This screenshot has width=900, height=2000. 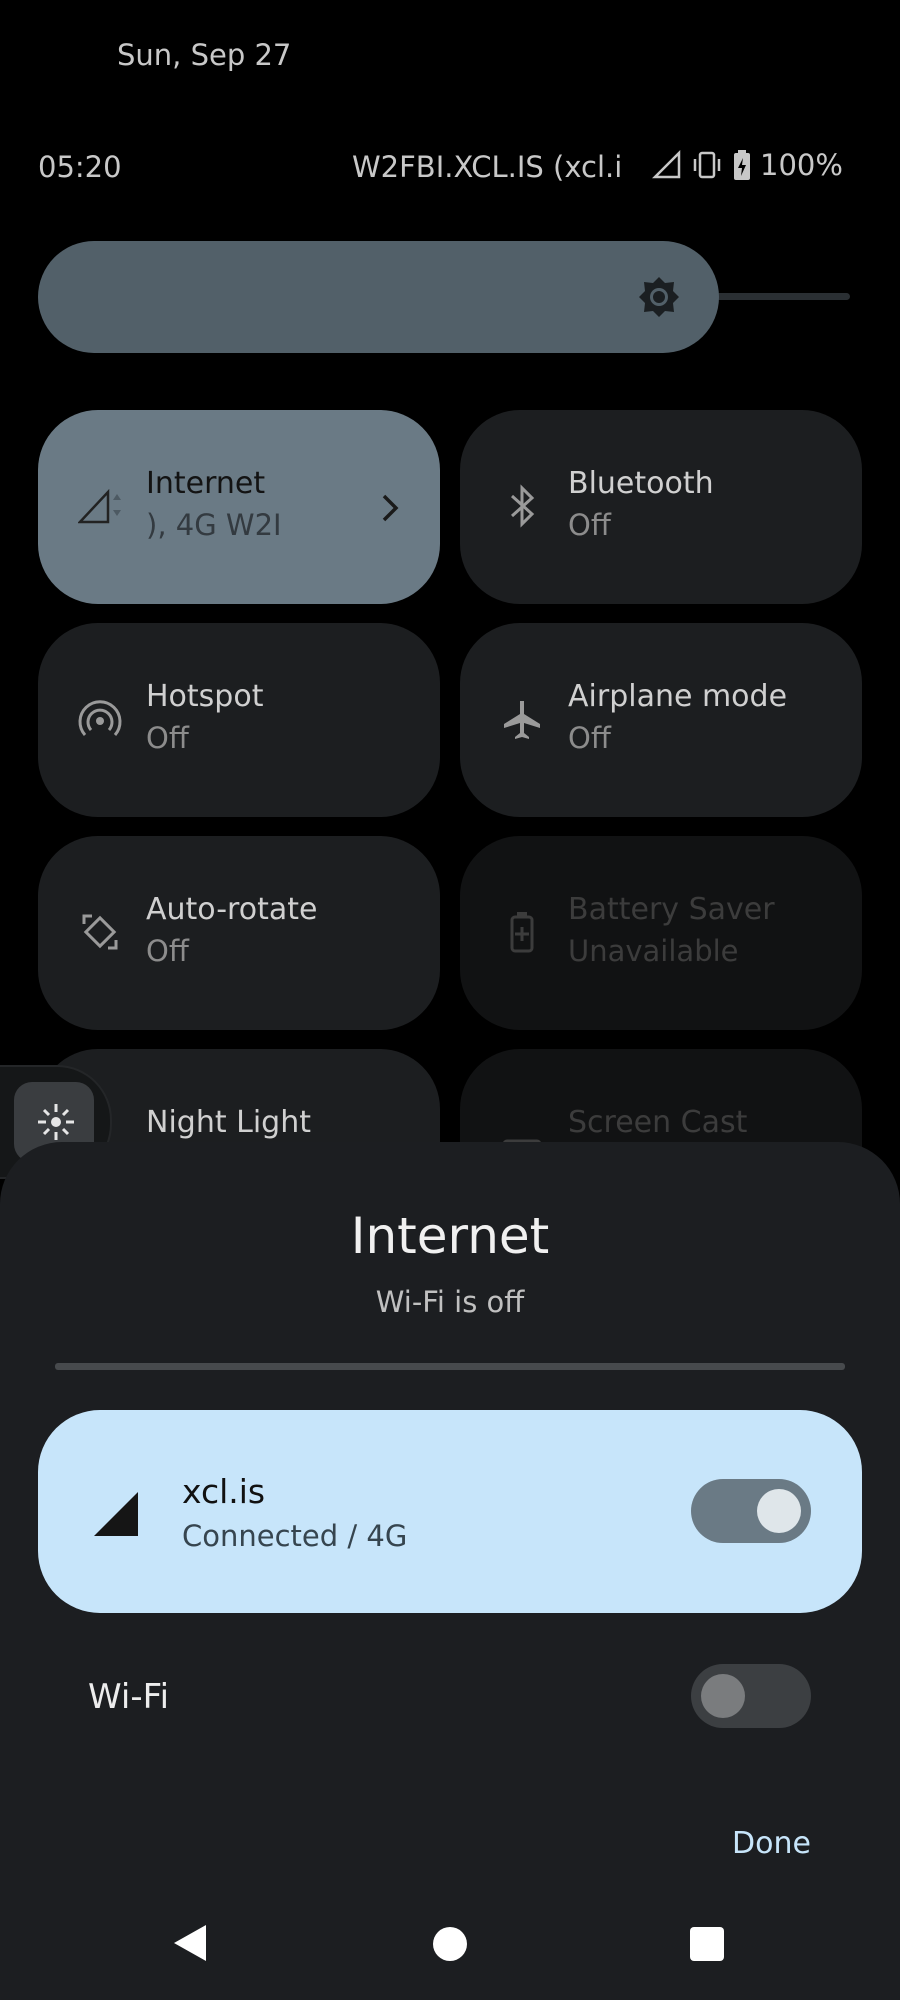 I want to click on home-button, so click(x=450, y=1944).